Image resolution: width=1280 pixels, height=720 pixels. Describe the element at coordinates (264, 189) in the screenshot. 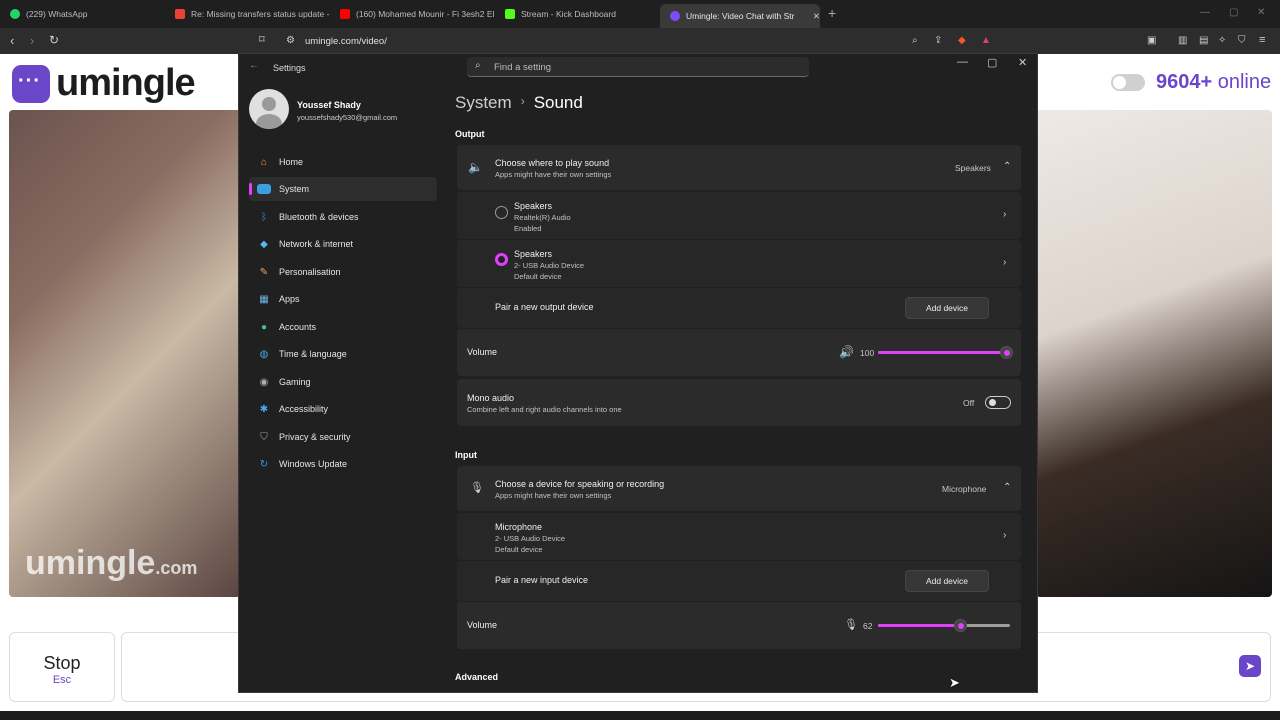

I see `system-icon` at that location.